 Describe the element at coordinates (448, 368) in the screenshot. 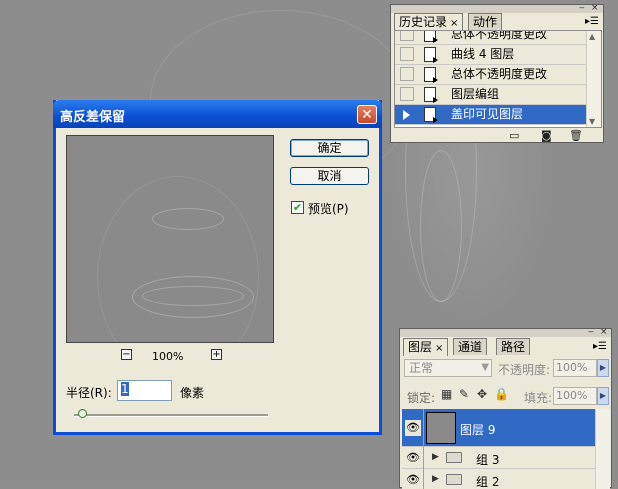

I see `blend-mode-select: 正常 ▼` at that location.